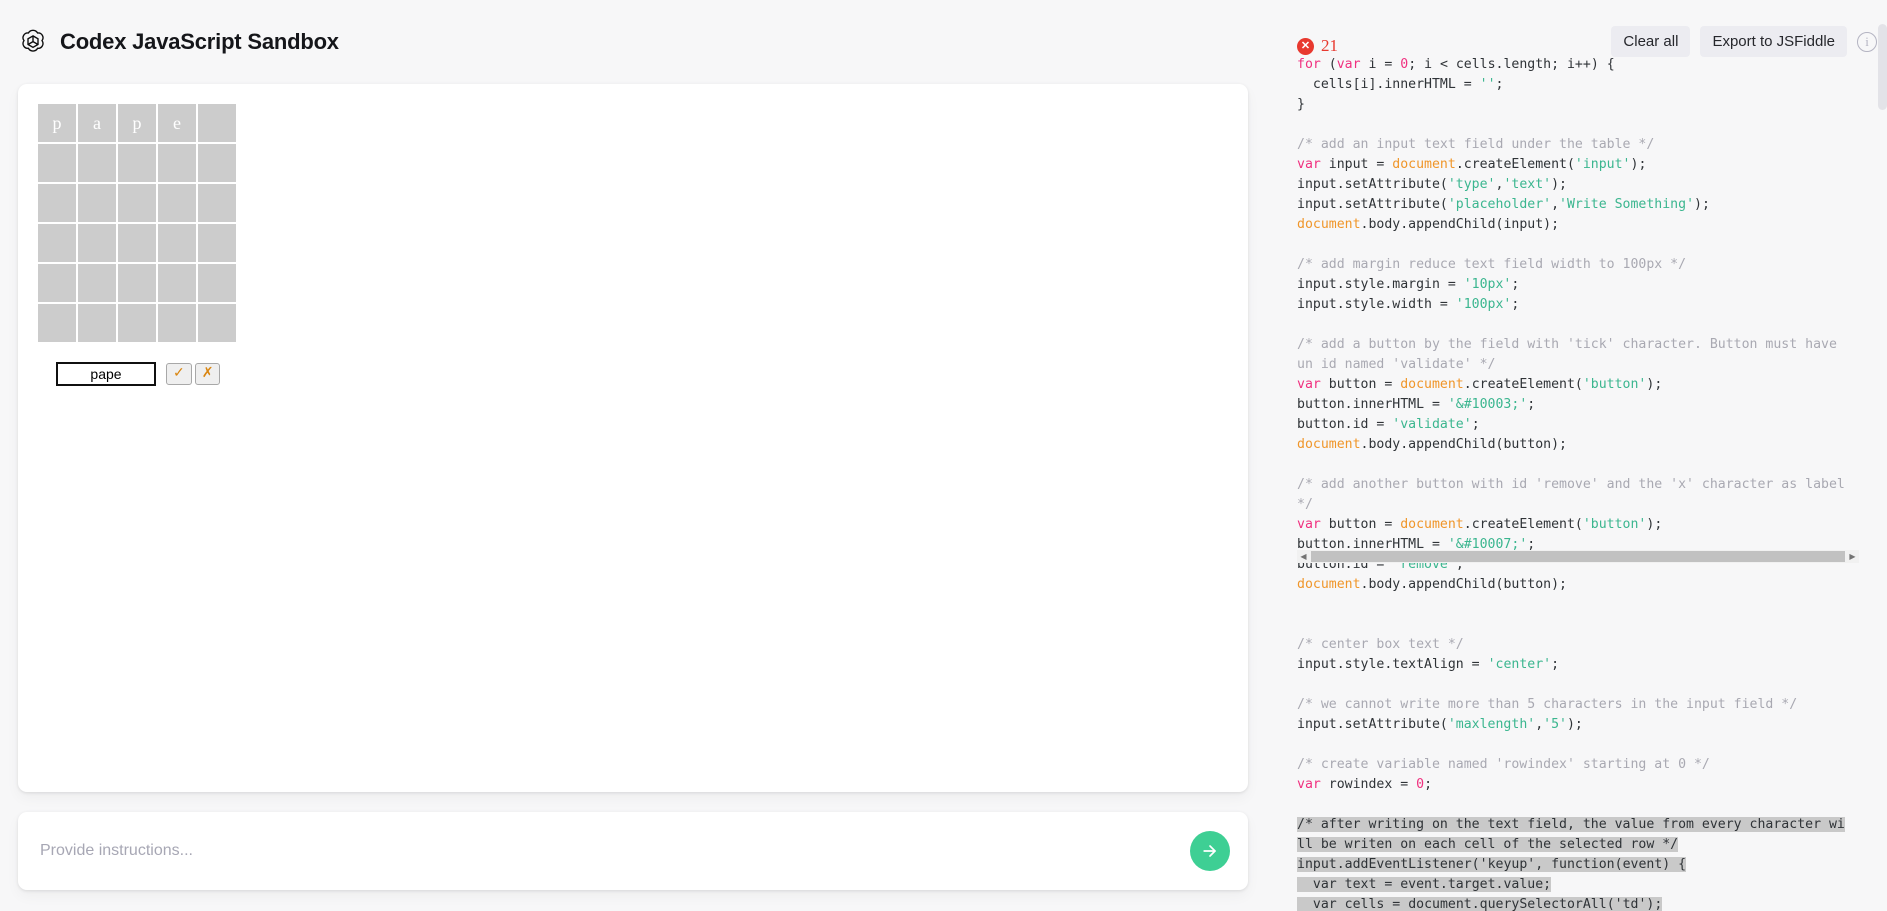 The width and height of the screenshot is (1887, 911). Describe the element at coordinates (207, 374) in the screenshot. I see `remove-button: ✗` at that location.